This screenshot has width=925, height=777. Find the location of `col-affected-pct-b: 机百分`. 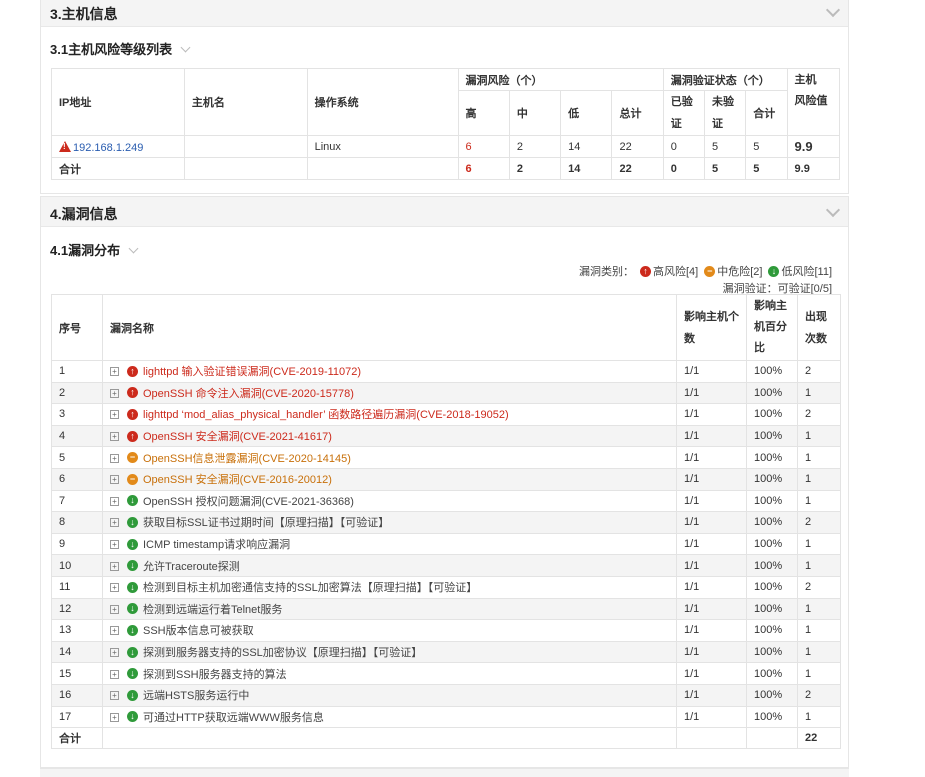

col-affected-pct-b: 机百分 is located at coordinates (770, 327).